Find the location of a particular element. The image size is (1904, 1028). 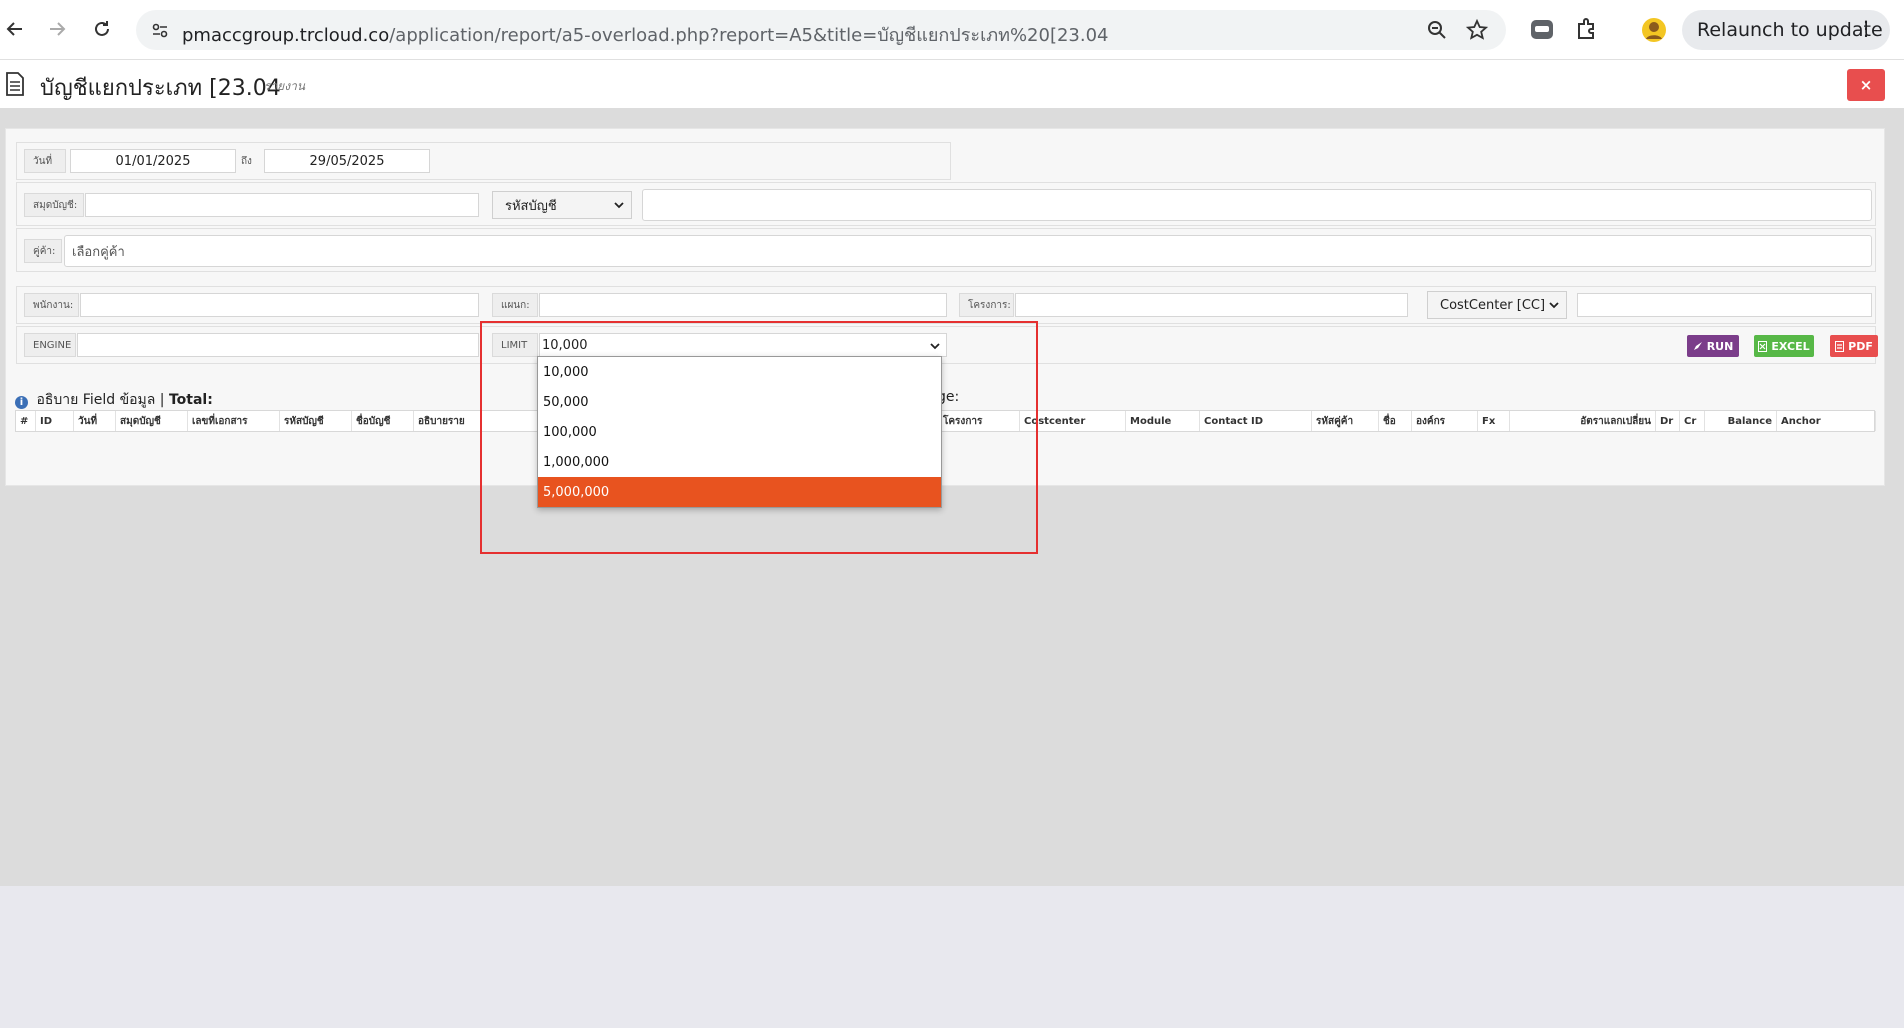

employee-label: พนักงาน: is located at coordinates (51, 305).